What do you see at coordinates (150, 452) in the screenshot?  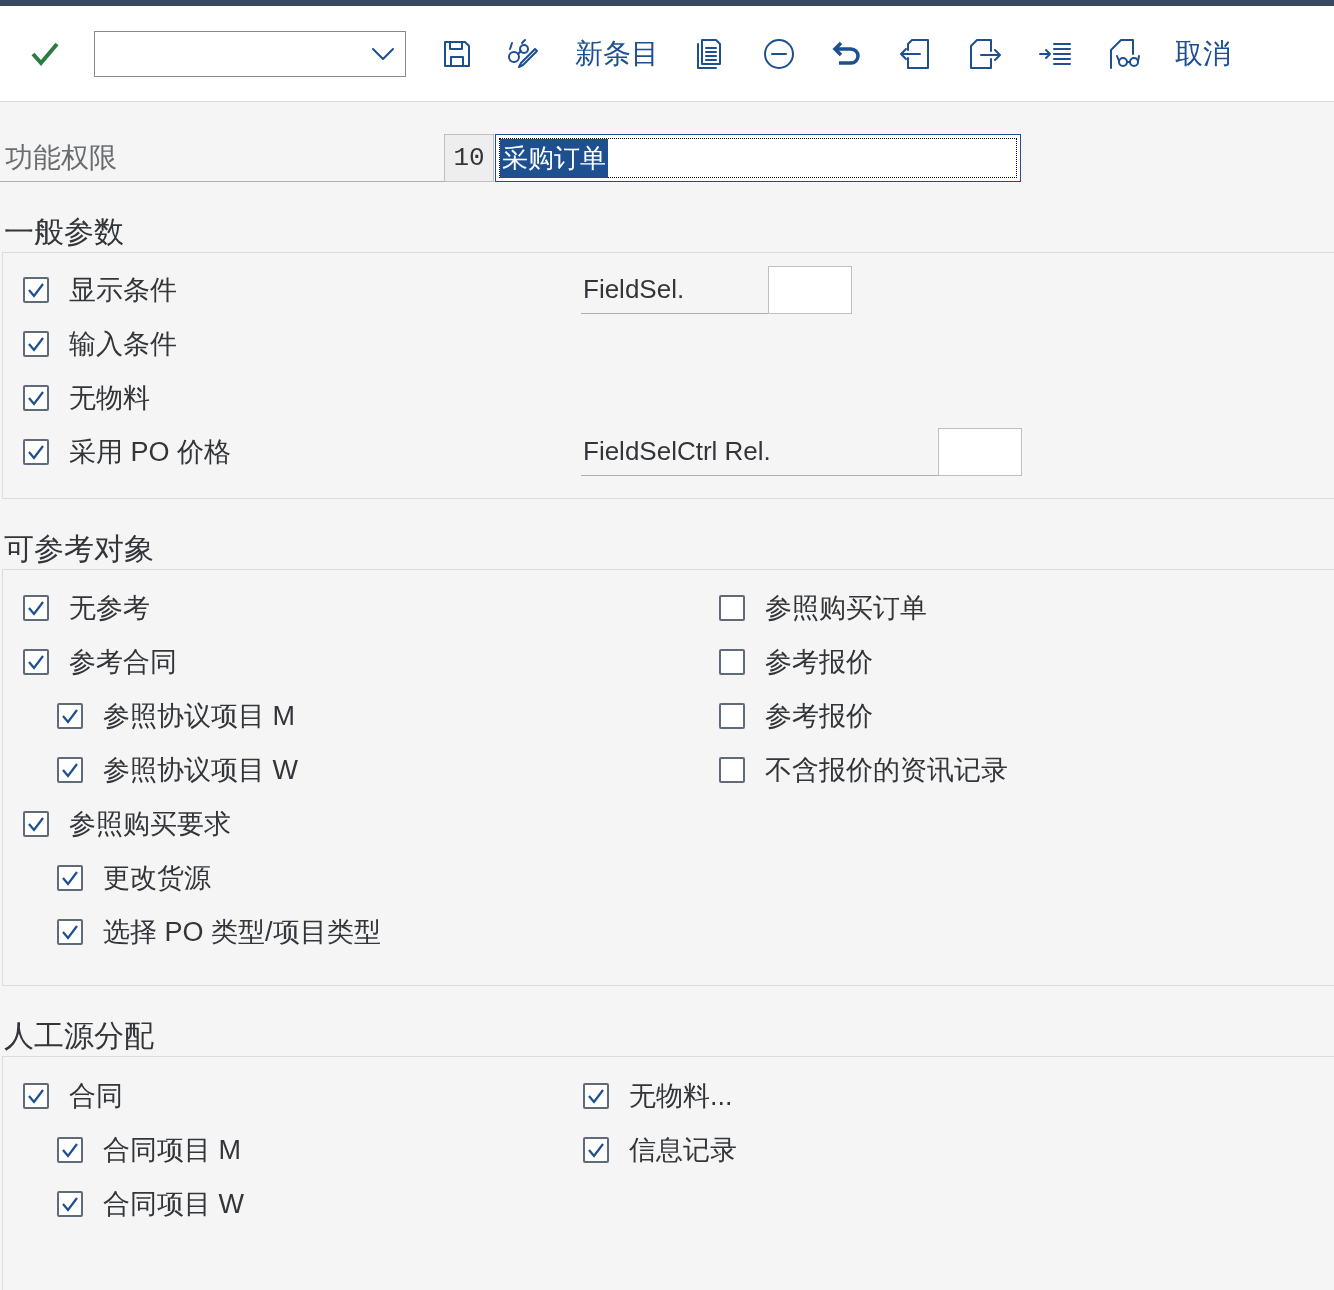 I see `checkbox-label: 采用 PO 价格` at bounding box center [150, 452].